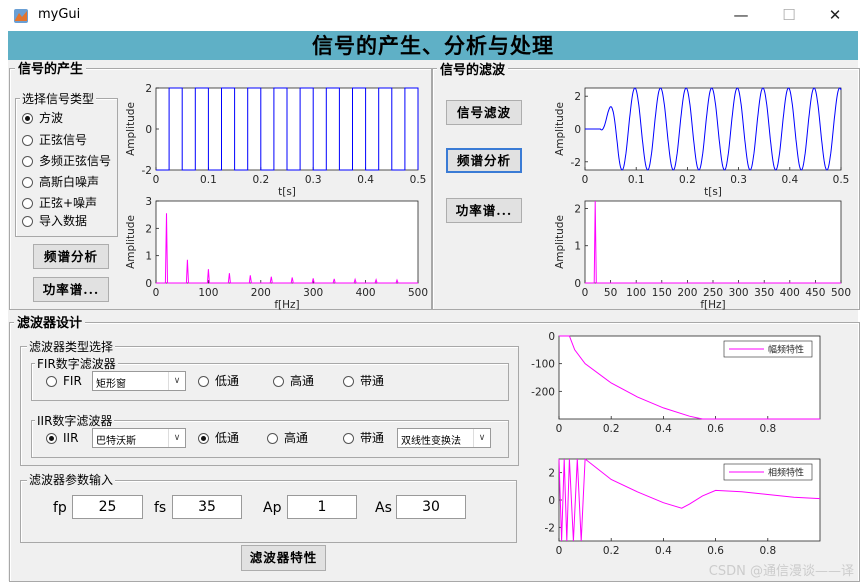 This screenshot has height=585, width=866. I want to click on gen-time-ytick-label: 2, so click(148, 89).